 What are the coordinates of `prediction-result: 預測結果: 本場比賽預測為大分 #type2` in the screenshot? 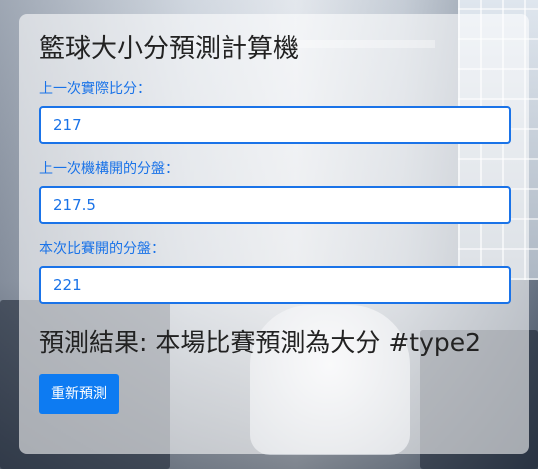 It's located at (260, 342).